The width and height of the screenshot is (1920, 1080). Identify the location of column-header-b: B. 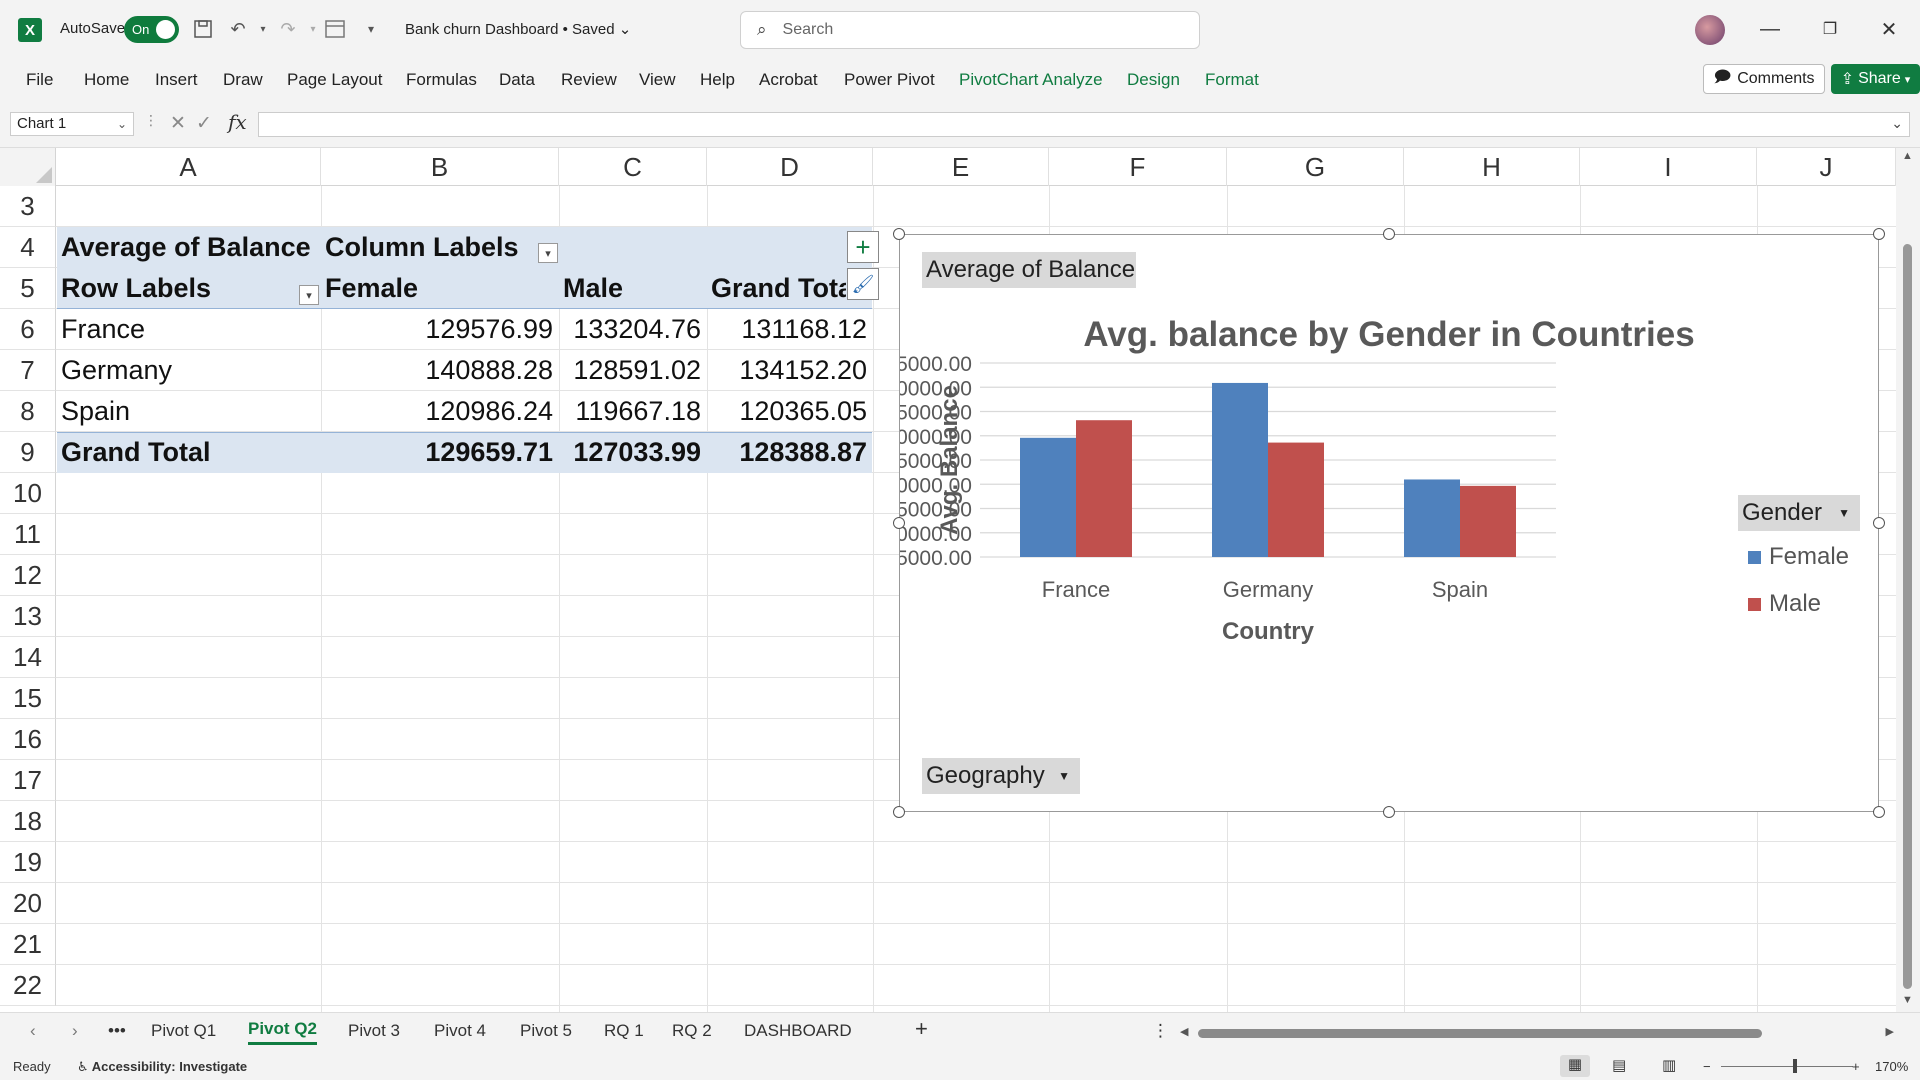
(440, 167).